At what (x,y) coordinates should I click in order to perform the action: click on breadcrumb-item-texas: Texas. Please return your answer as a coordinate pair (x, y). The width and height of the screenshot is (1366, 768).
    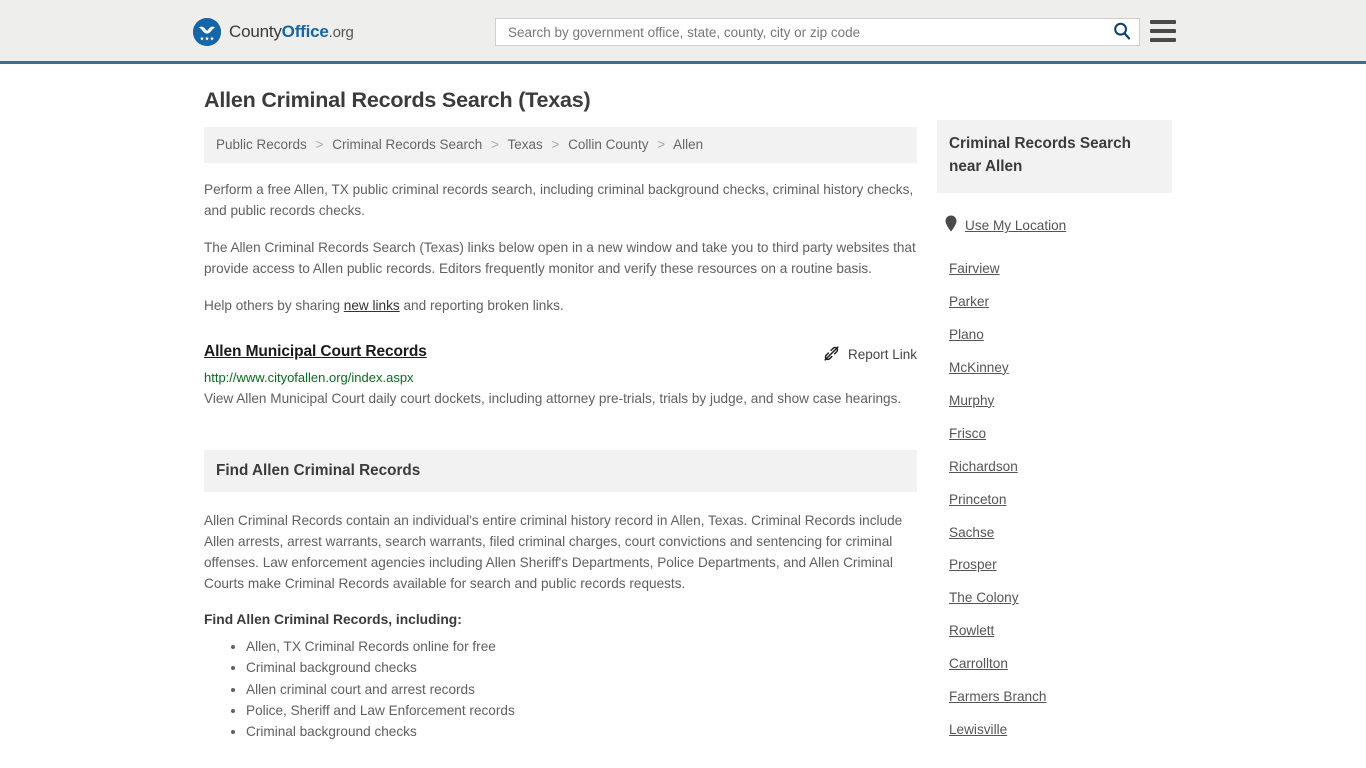
    Looking at the image, I should click on (524, 144).